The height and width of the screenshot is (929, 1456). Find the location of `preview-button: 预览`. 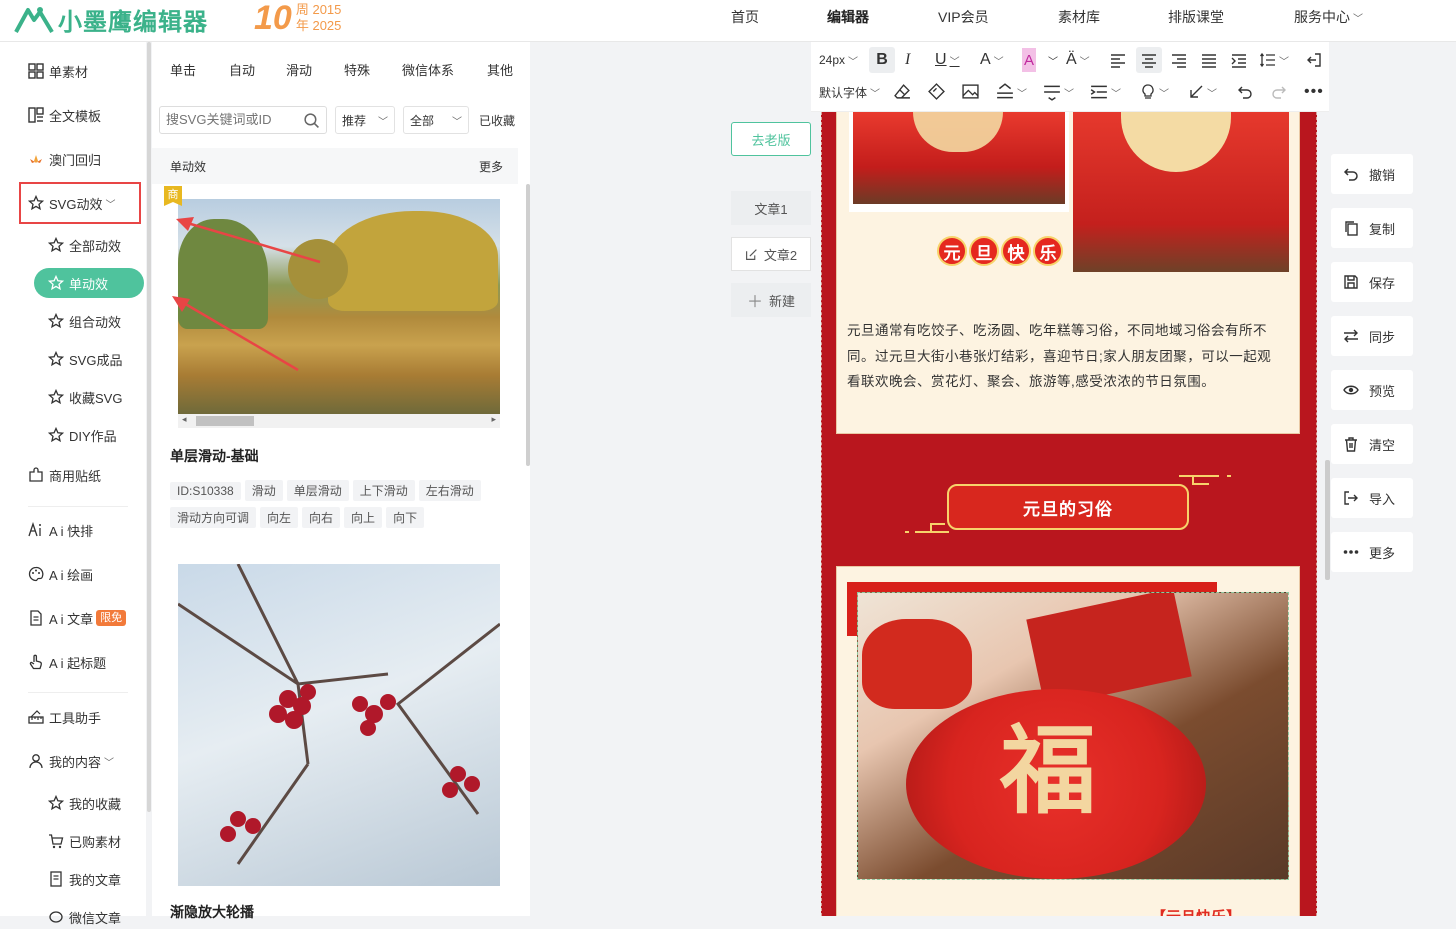

preview-button: 预览 is located at coordinates (1372, 390).